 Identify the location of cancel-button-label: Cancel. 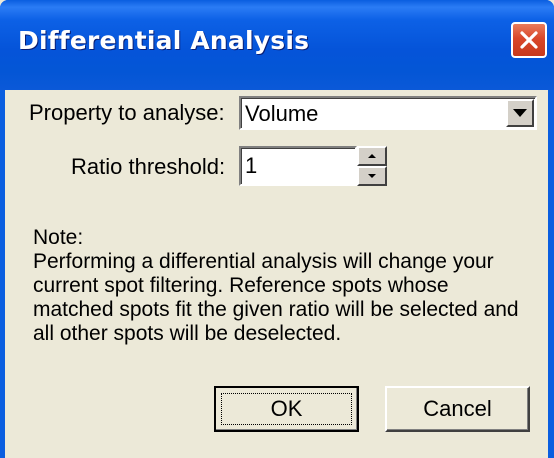
(457, 408).